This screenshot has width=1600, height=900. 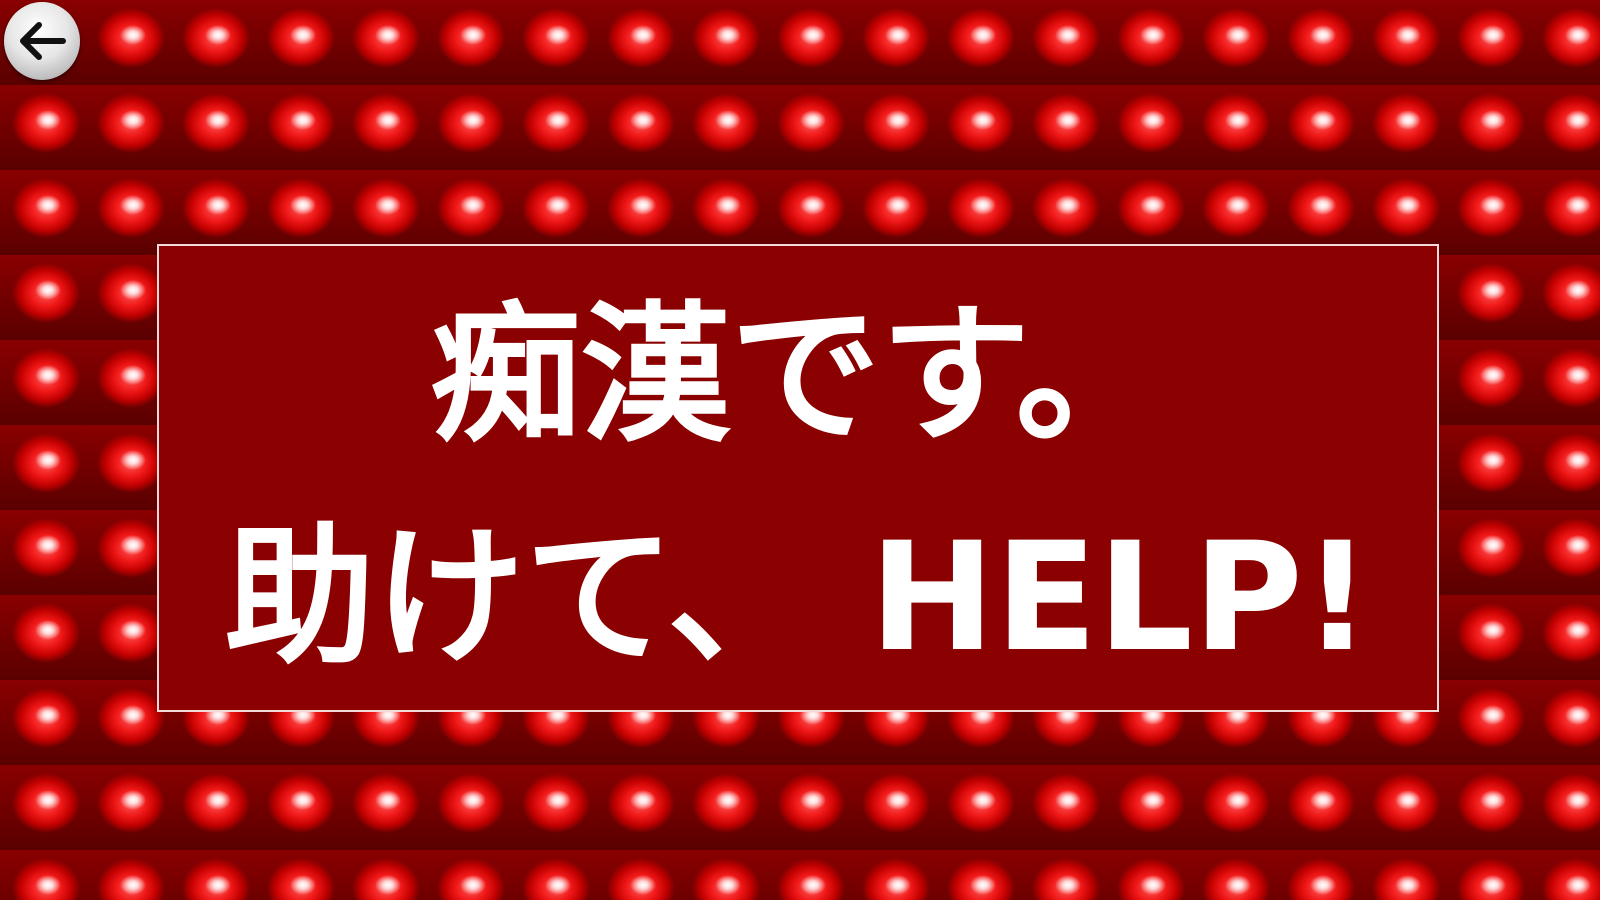 I want to click on arrow-left-icon, so click(x=43, y=41).